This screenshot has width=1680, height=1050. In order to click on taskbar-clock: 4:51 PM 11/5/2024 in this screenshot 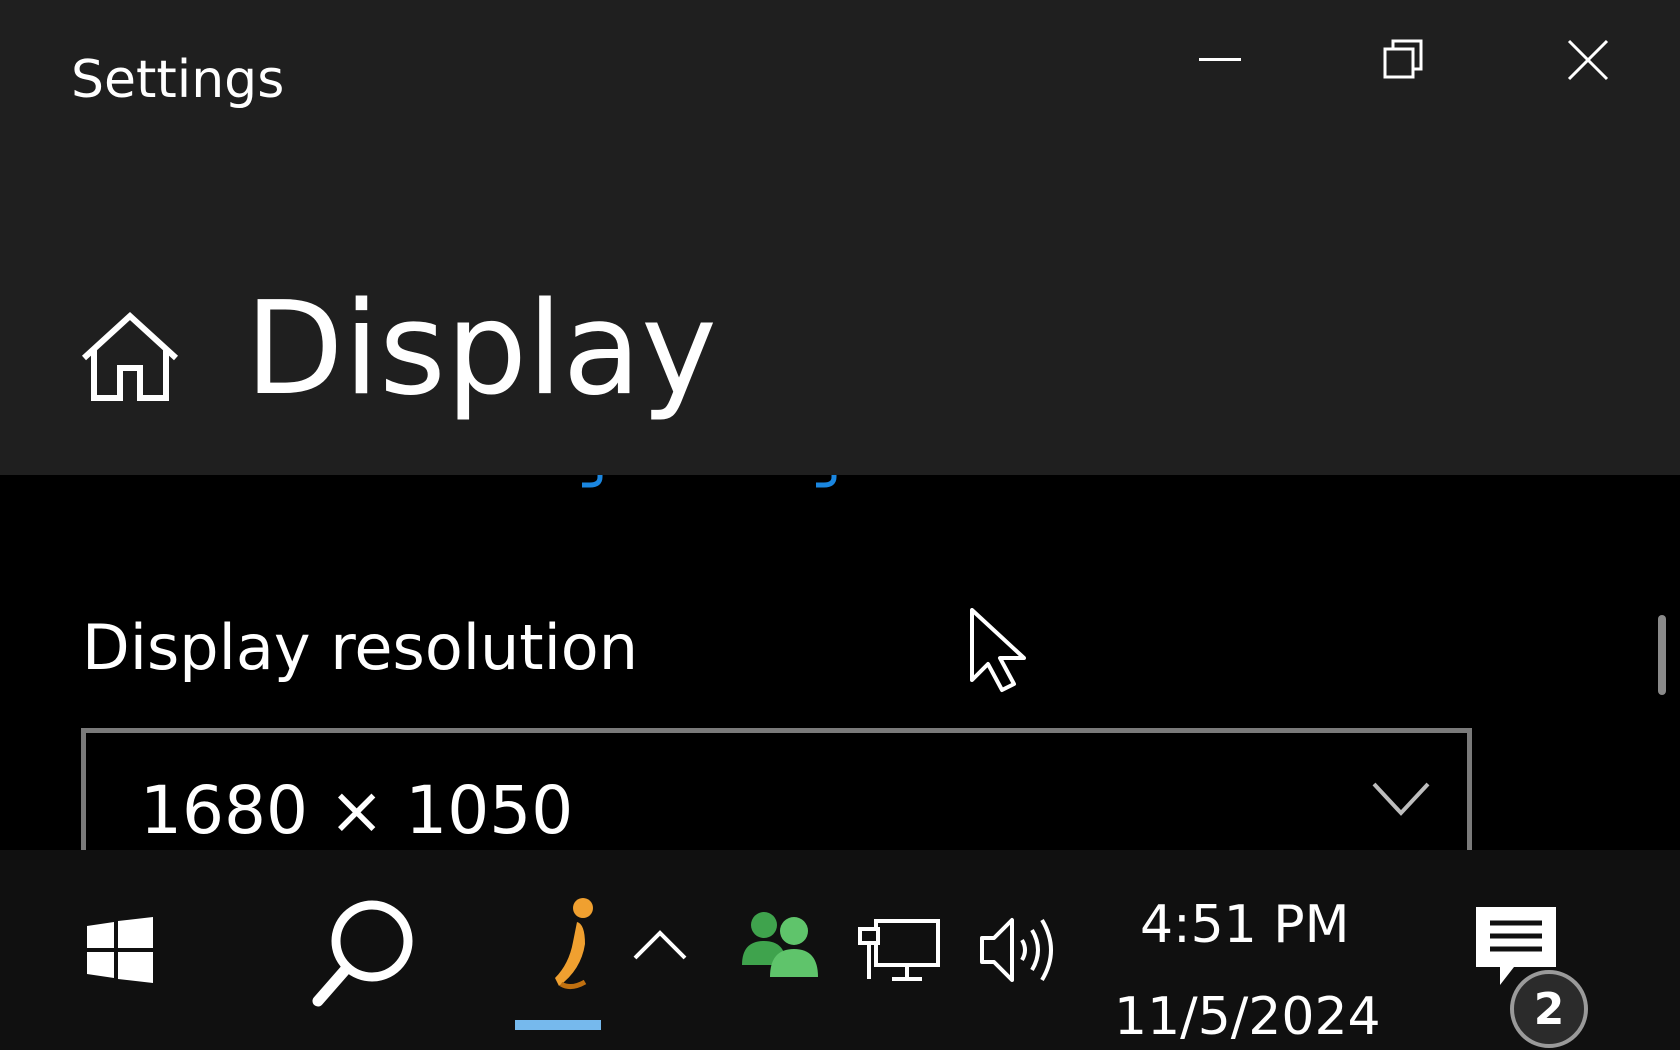, I will do `click(1250, 958)`.